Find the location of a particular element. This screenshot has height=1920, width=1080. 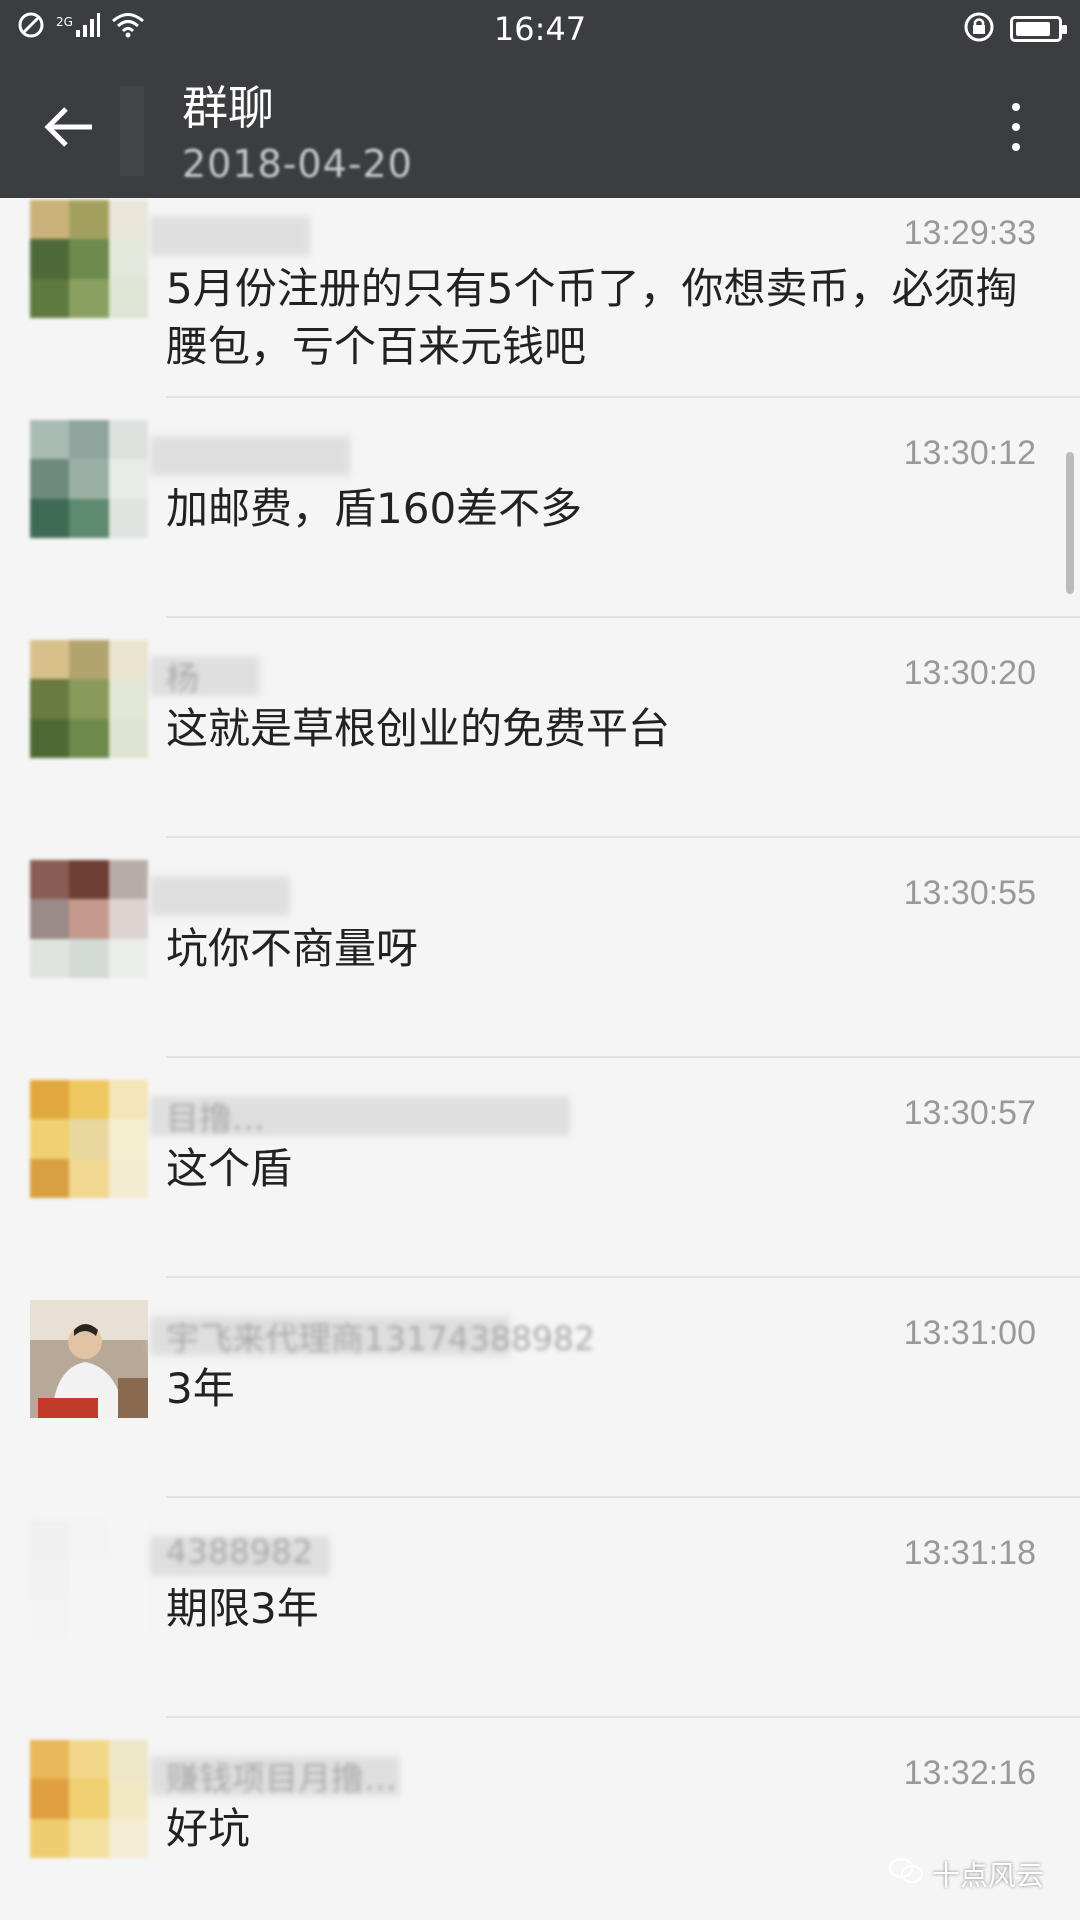

lock-rotation-icon is located at coordinates (979, 29).